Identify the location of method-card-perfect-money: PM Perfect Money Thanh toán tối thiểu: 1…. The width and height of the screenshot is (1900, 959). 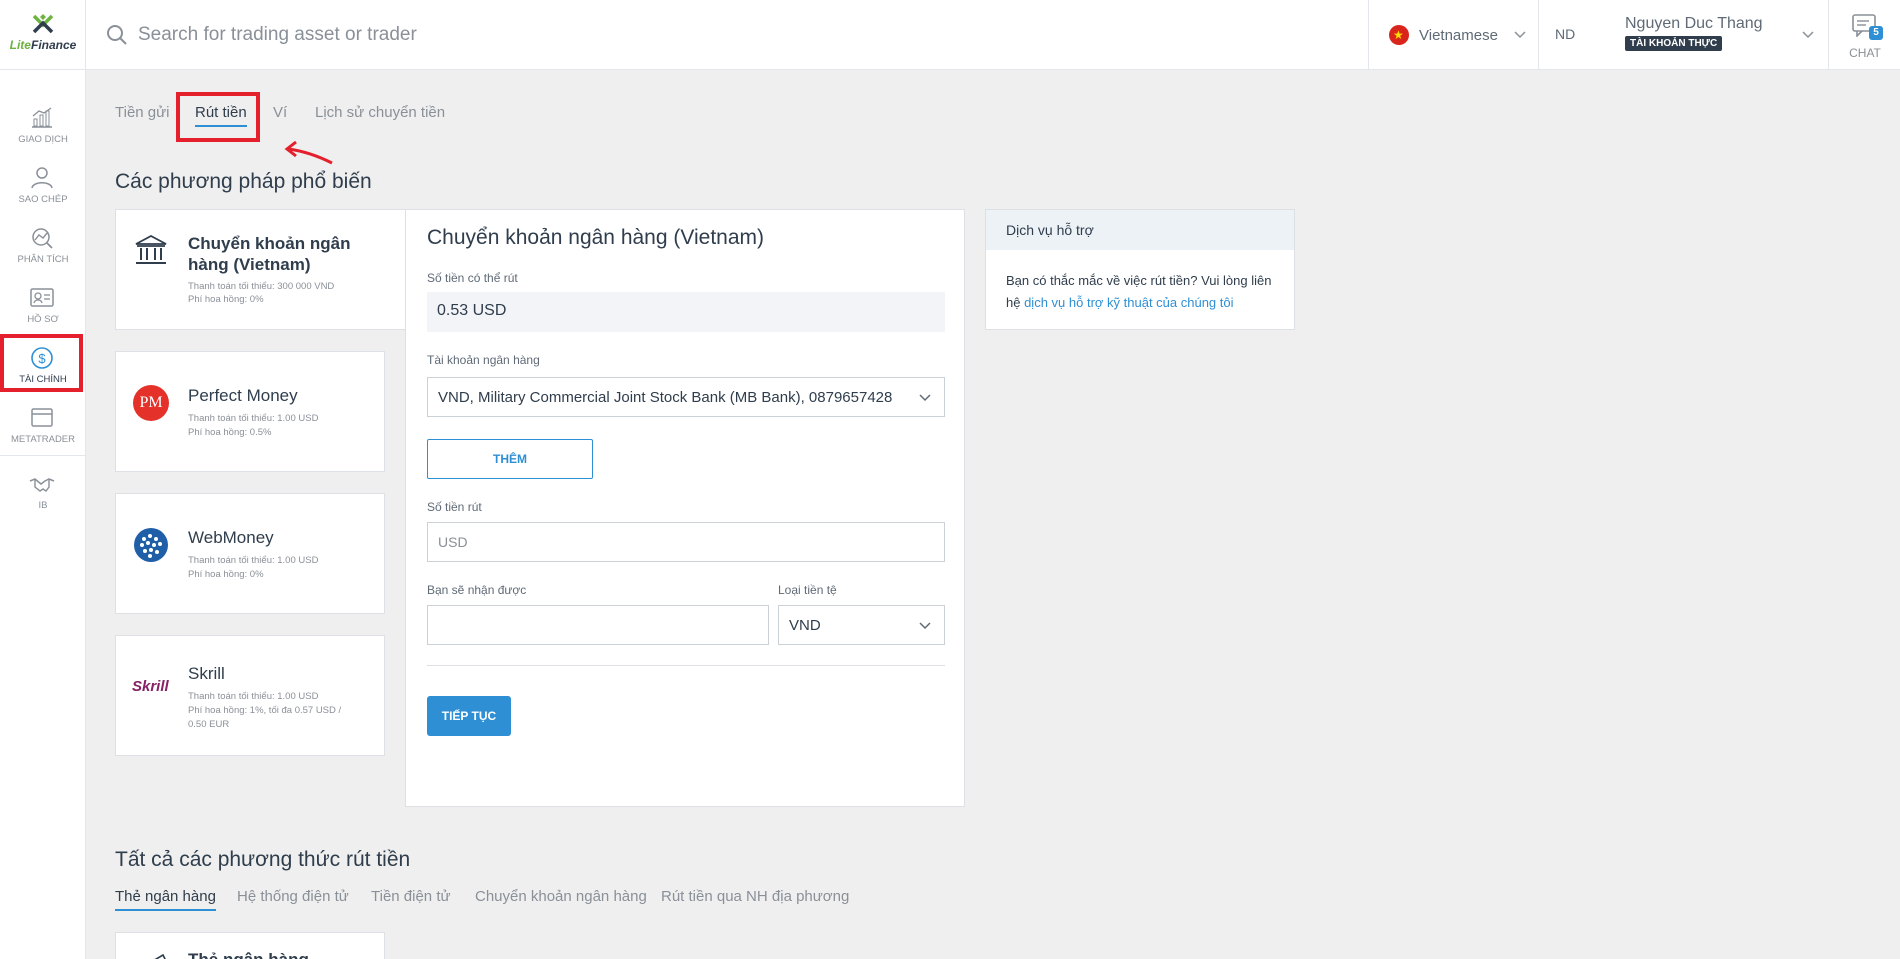
(250, 411).